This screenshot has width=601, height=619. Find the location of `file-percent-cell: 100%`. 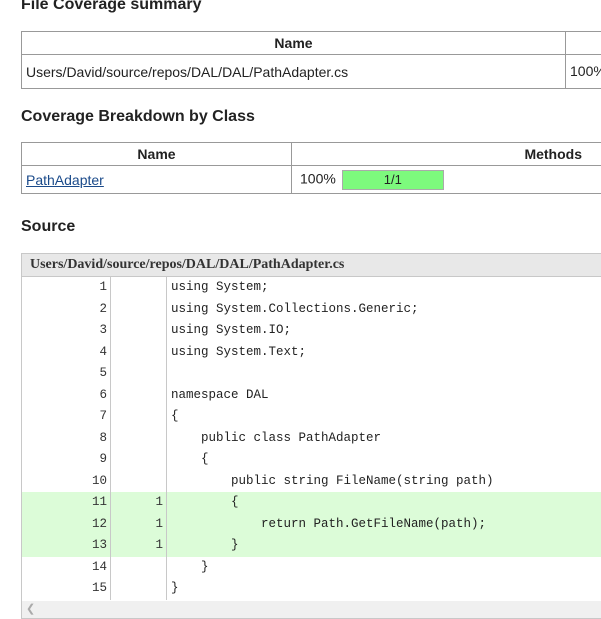

file-percent-cell: 100% is located at coordinates (583, 71).